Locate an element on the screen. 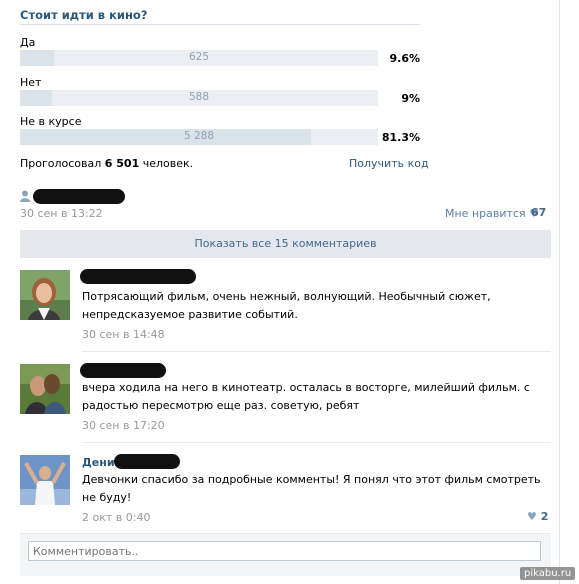 The image size is (579, 584). poll-option-label: Нет is located at coordinates (31, 82).